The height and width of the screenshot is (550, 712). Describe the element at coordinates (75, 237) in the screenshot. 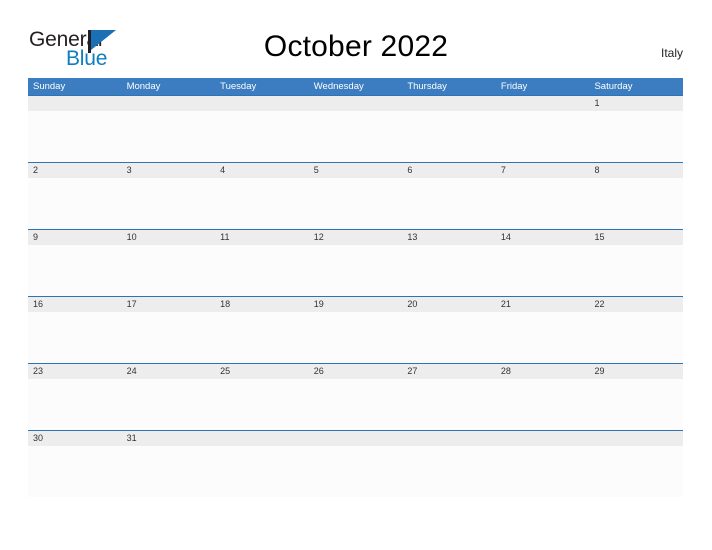

I see `day-cell: 9` at that location.